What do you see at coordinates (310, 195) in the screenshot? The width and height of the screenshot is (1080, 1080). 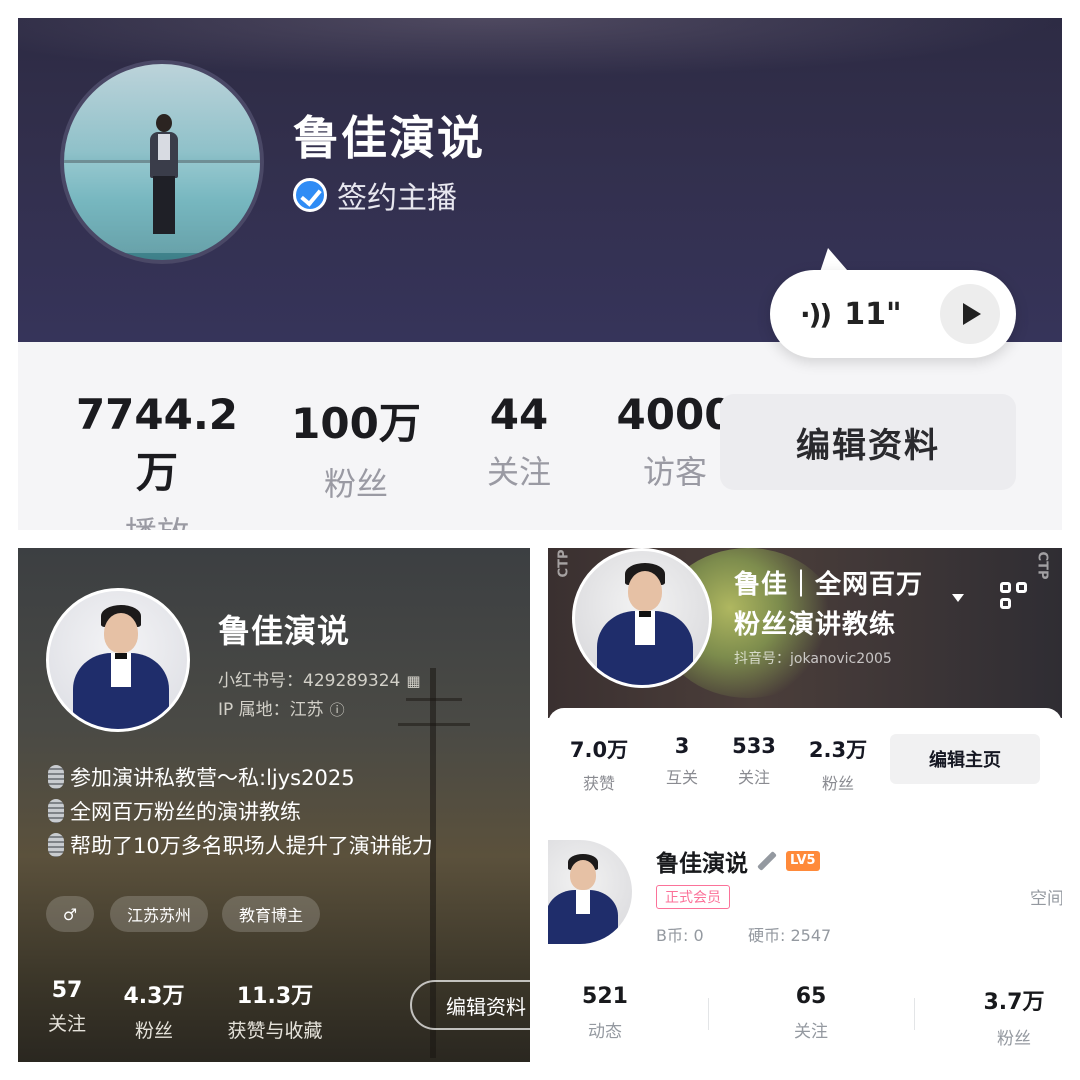 I see `verified-icon` at bounding box center [310, 195].